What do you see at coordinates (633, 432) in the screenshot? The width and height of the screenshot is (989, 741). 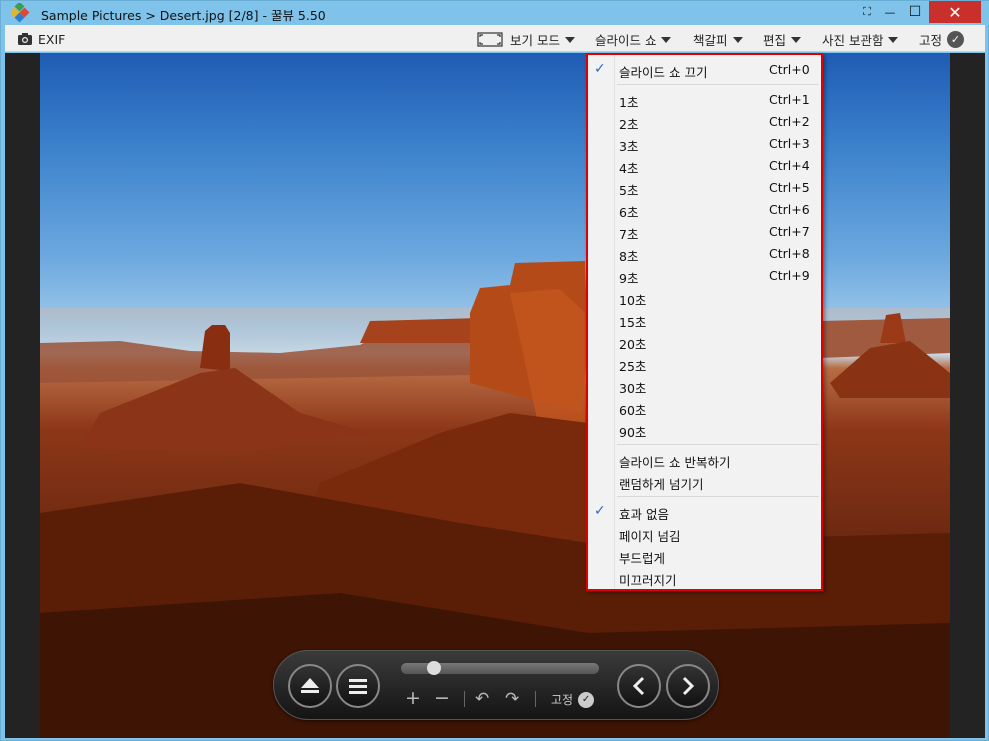 I see `menu-item-label: 90초` at bounding box center [633, 432].